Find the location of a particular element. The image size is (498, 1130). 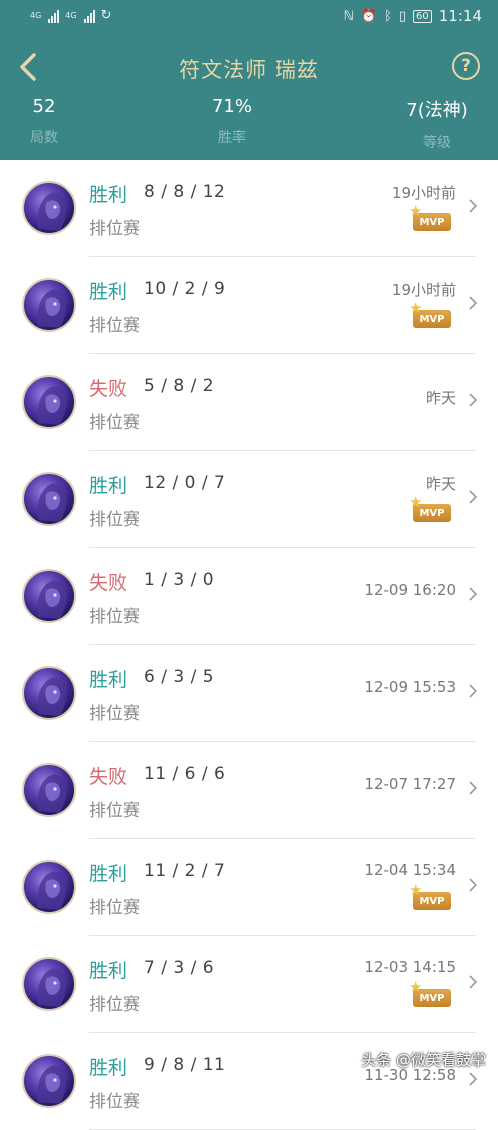

bluetooth-icon: ᛒ is located at coordinates (388, 16).